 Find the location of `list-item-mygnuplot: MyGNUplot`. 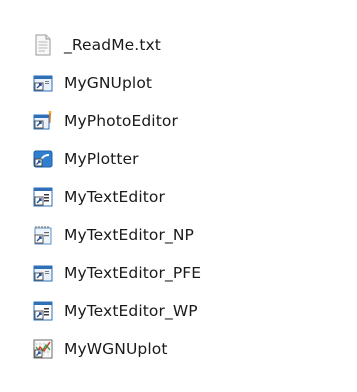

list-item-mygnuplot: MyGNUplot is located at coordinates (187, 83).